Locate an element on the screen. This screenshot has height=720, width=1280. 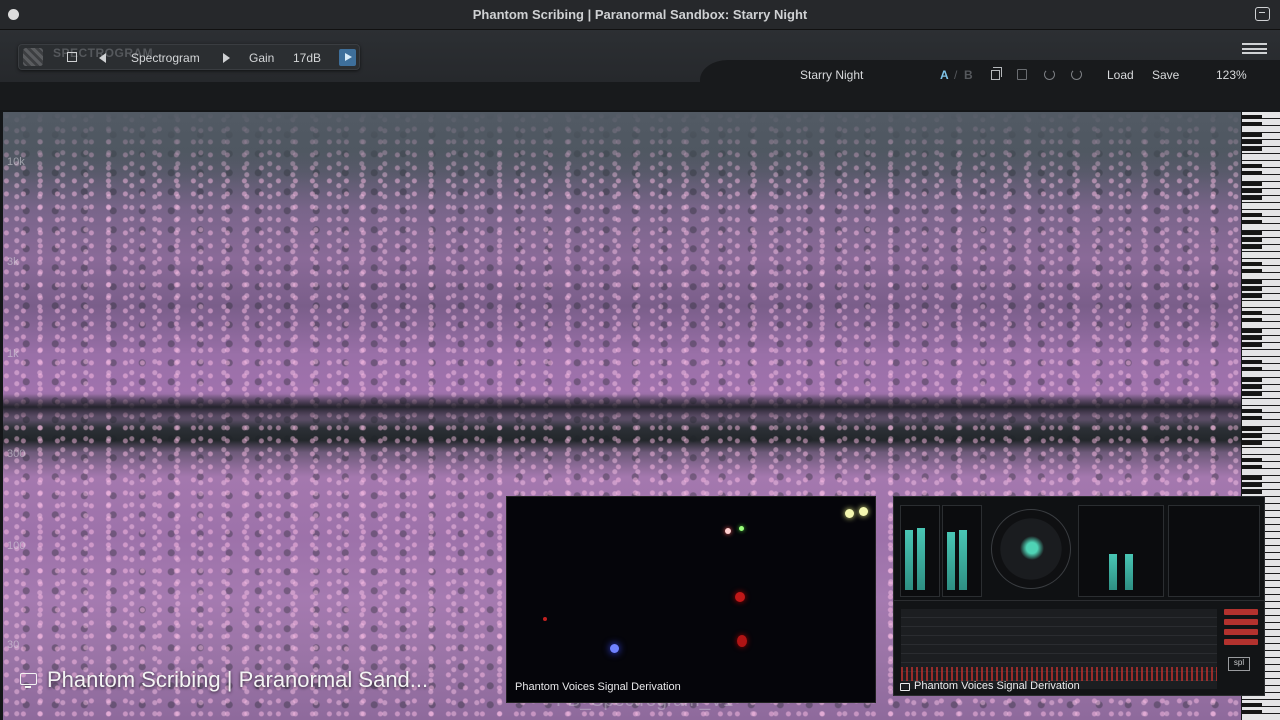
view-mode-label: Spectrogram is located at coordinates (165, 58).